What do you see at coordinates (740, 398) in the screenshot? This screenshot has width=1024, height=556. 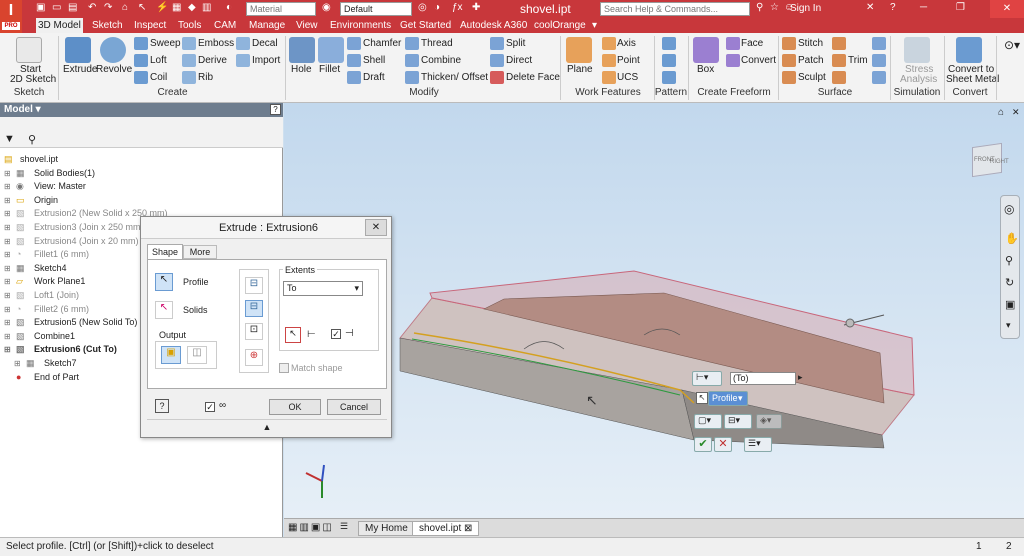 I see `profile-dropdown-icon: ▾` at bounding box center [740, 398].